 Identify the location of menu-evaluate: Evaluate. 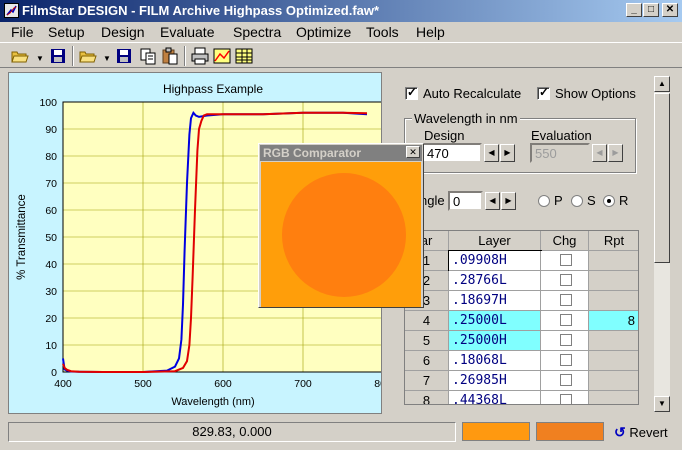
(187, 32).